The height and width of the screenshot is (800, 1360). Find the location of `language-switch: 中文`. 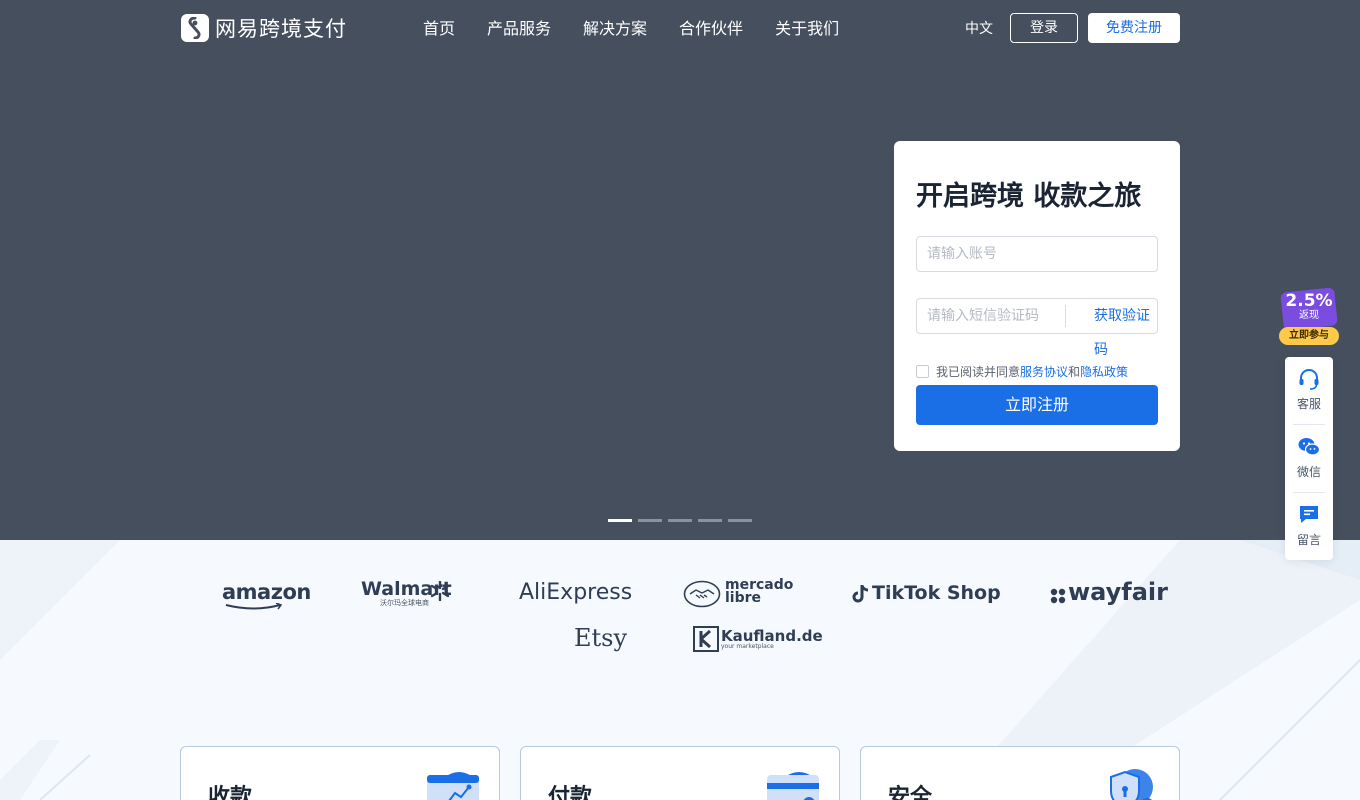

language-switch: 中文 is located at coordinates (979, 29).